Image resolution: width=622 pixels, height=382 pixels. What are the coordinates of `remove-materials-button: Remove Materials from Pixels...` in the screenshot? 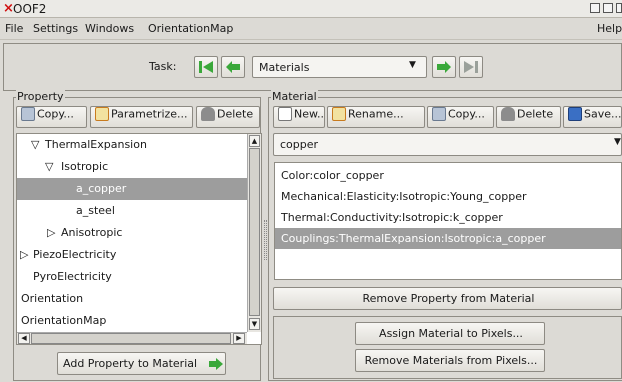 It's located at (450, 360).